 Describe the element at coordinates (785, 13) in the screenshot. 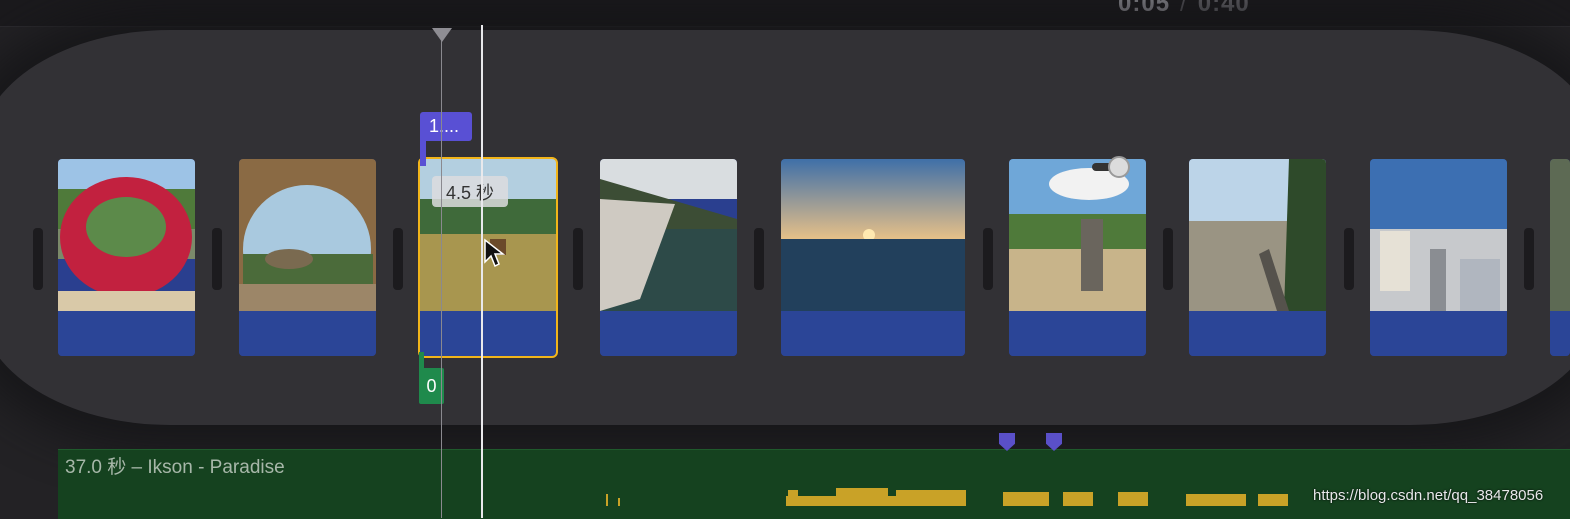

I see `viewer-toolbar: 0:05 / 0:40` at that location.